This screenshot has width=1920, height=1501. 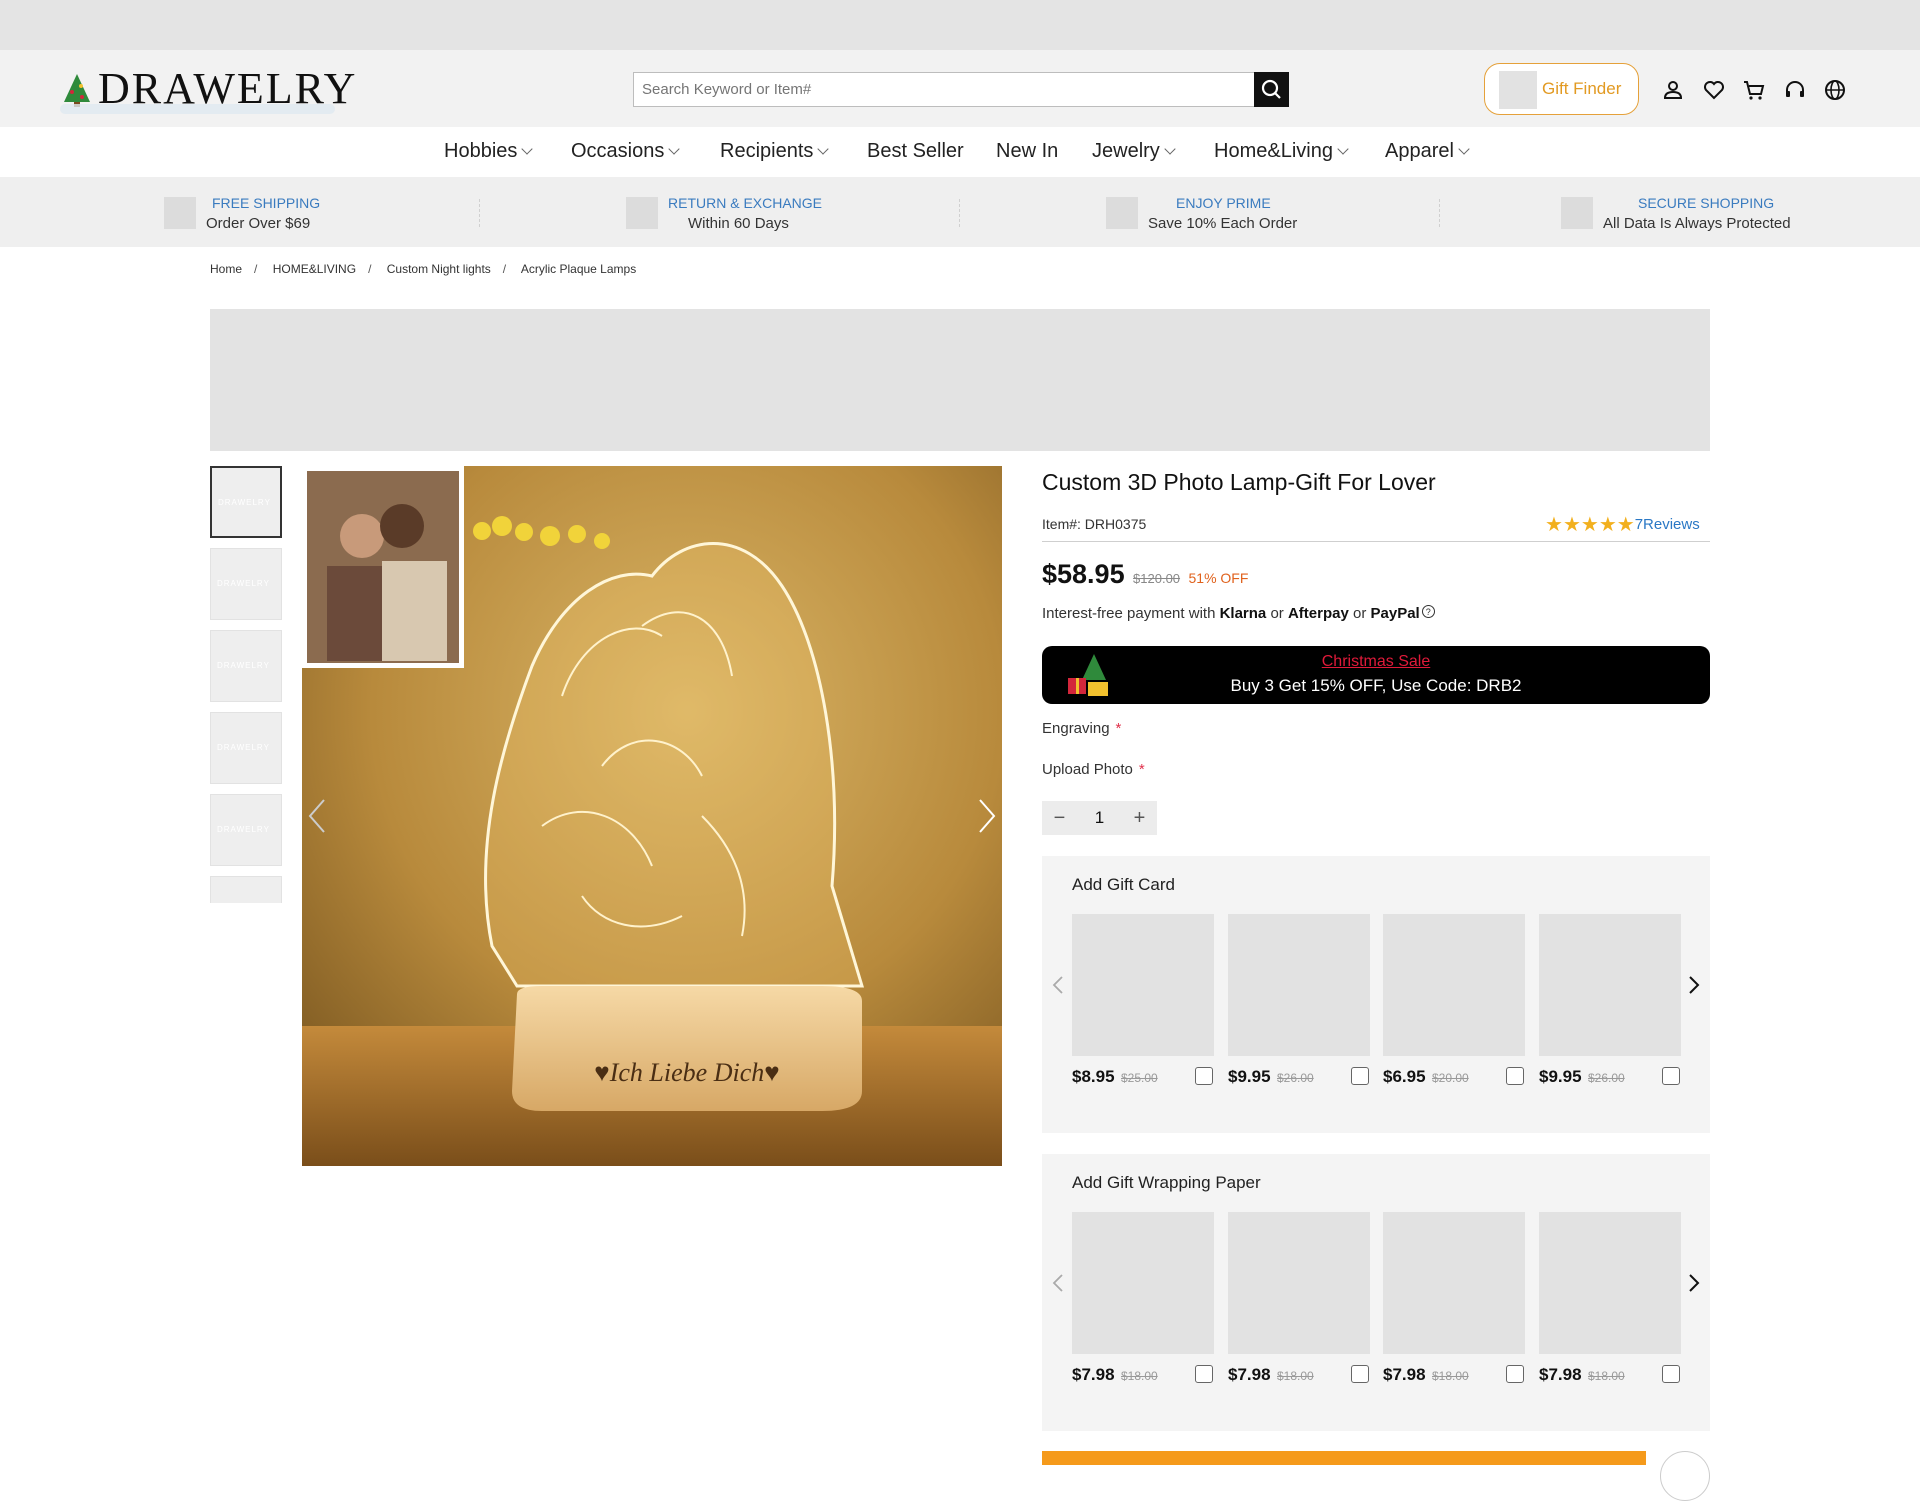 What do you see at coordinates (1223, 203) in the screenshot?
I see `benefit-title: ENJOY PRIME` at bounding box center [1223, 203].